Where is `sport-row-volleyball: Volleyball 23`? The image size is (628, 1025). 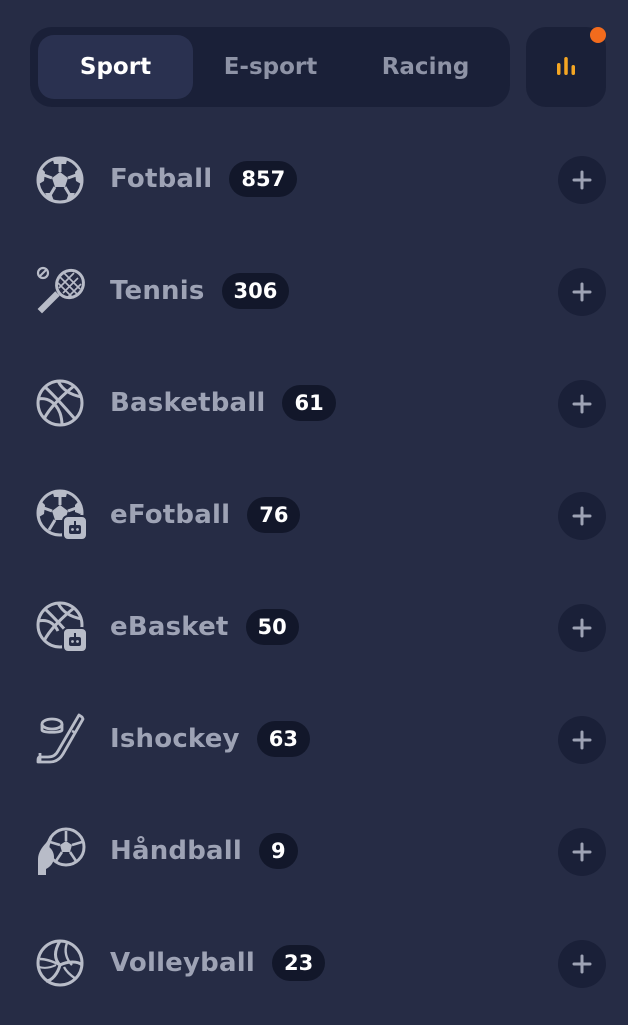 sport-row-volleyball: Volleyball 23 is located at coordinates (314, 963).